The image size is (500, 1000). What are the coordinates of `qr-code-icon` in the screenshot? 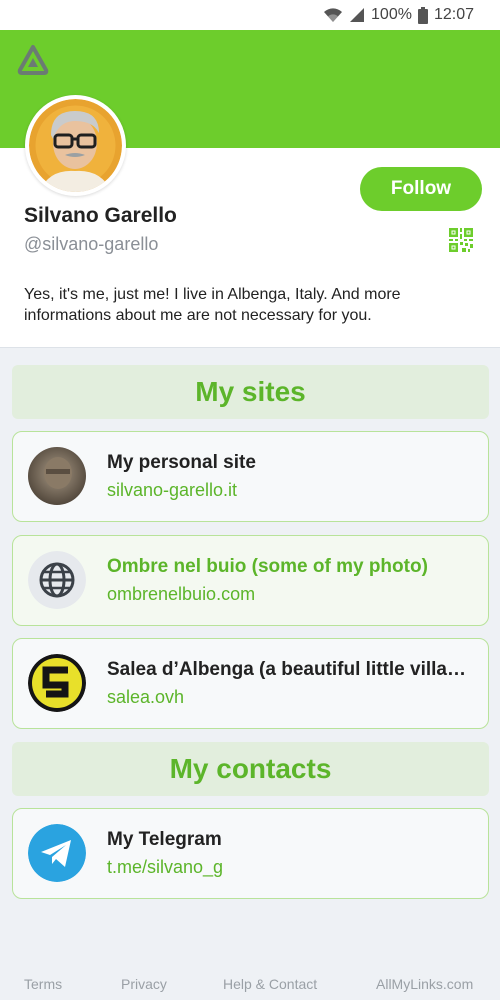 It's located at (461, 240).